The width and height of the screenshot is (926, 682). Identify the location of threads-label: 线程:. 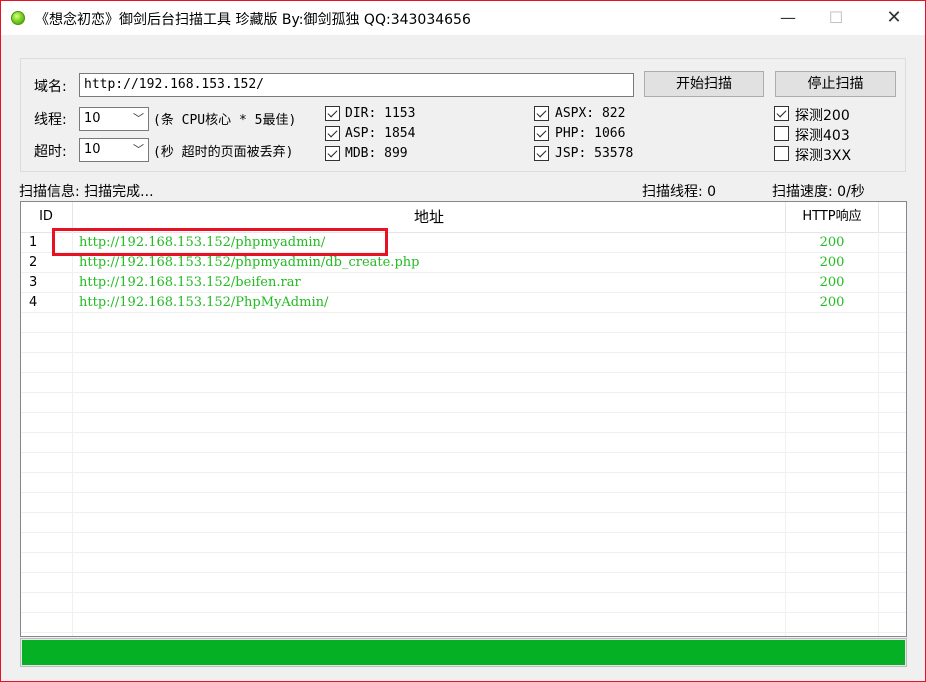
(50, 120).